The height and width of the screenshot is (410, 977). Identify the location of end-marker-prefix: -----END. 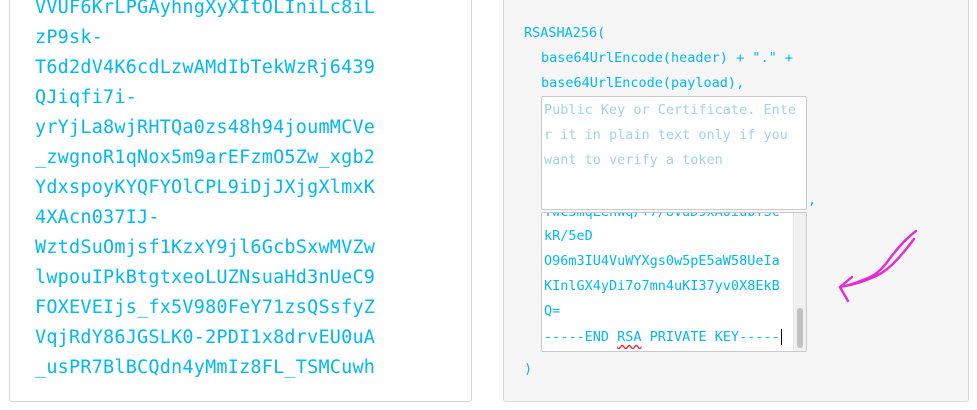
(581, 337).